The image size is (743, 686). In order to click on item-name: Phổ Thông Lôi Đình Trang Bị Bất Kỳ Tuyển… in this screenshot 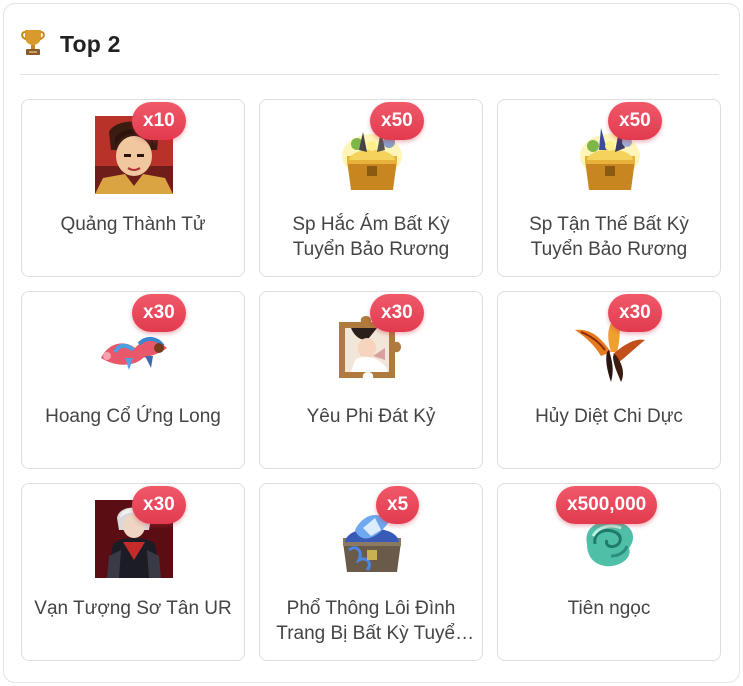, I will do `click(371, 621)`.